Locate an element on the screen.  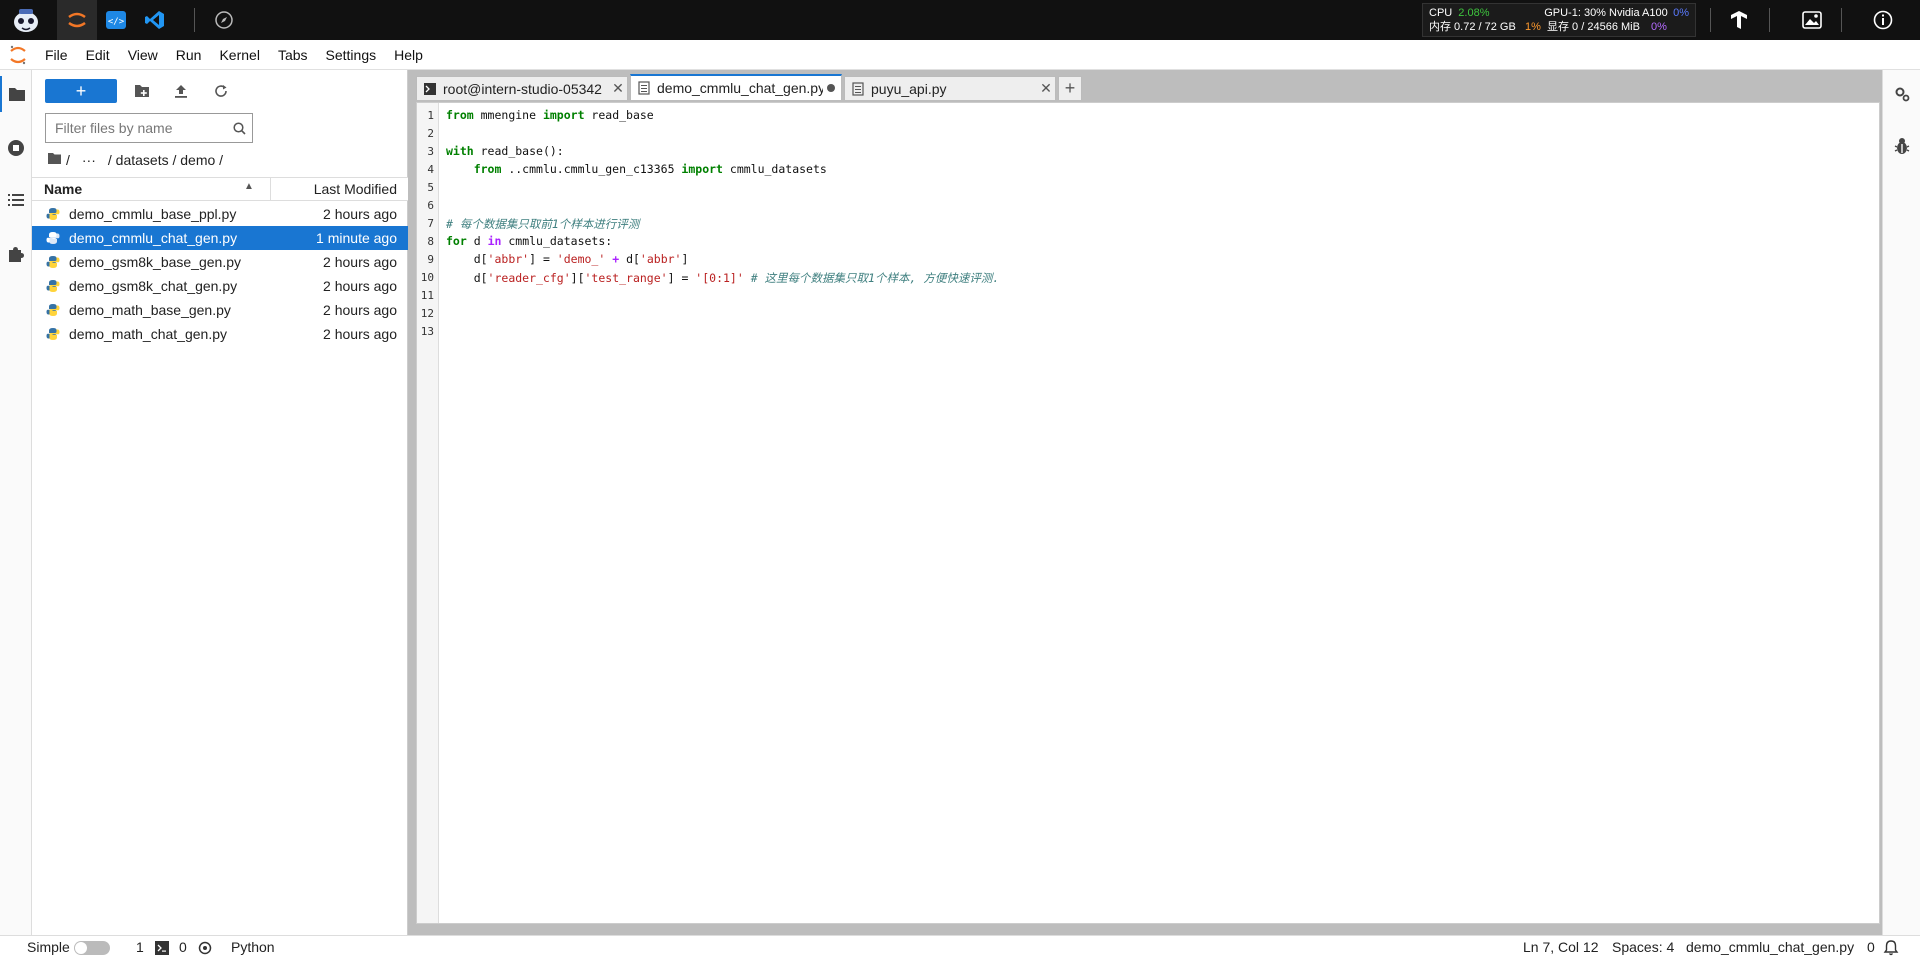
sort-caret-icon: ▲ is located at coordinates (249, 186).